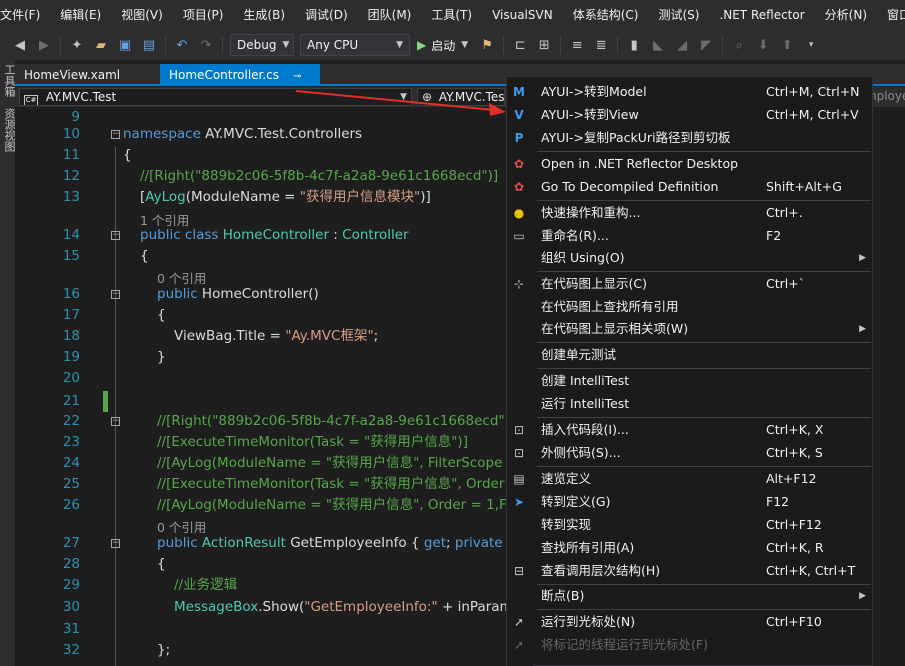 The image size is (905, 666). I want to click on menu-item-breakpoint: 断点(B) ▶, so click(690, 596).